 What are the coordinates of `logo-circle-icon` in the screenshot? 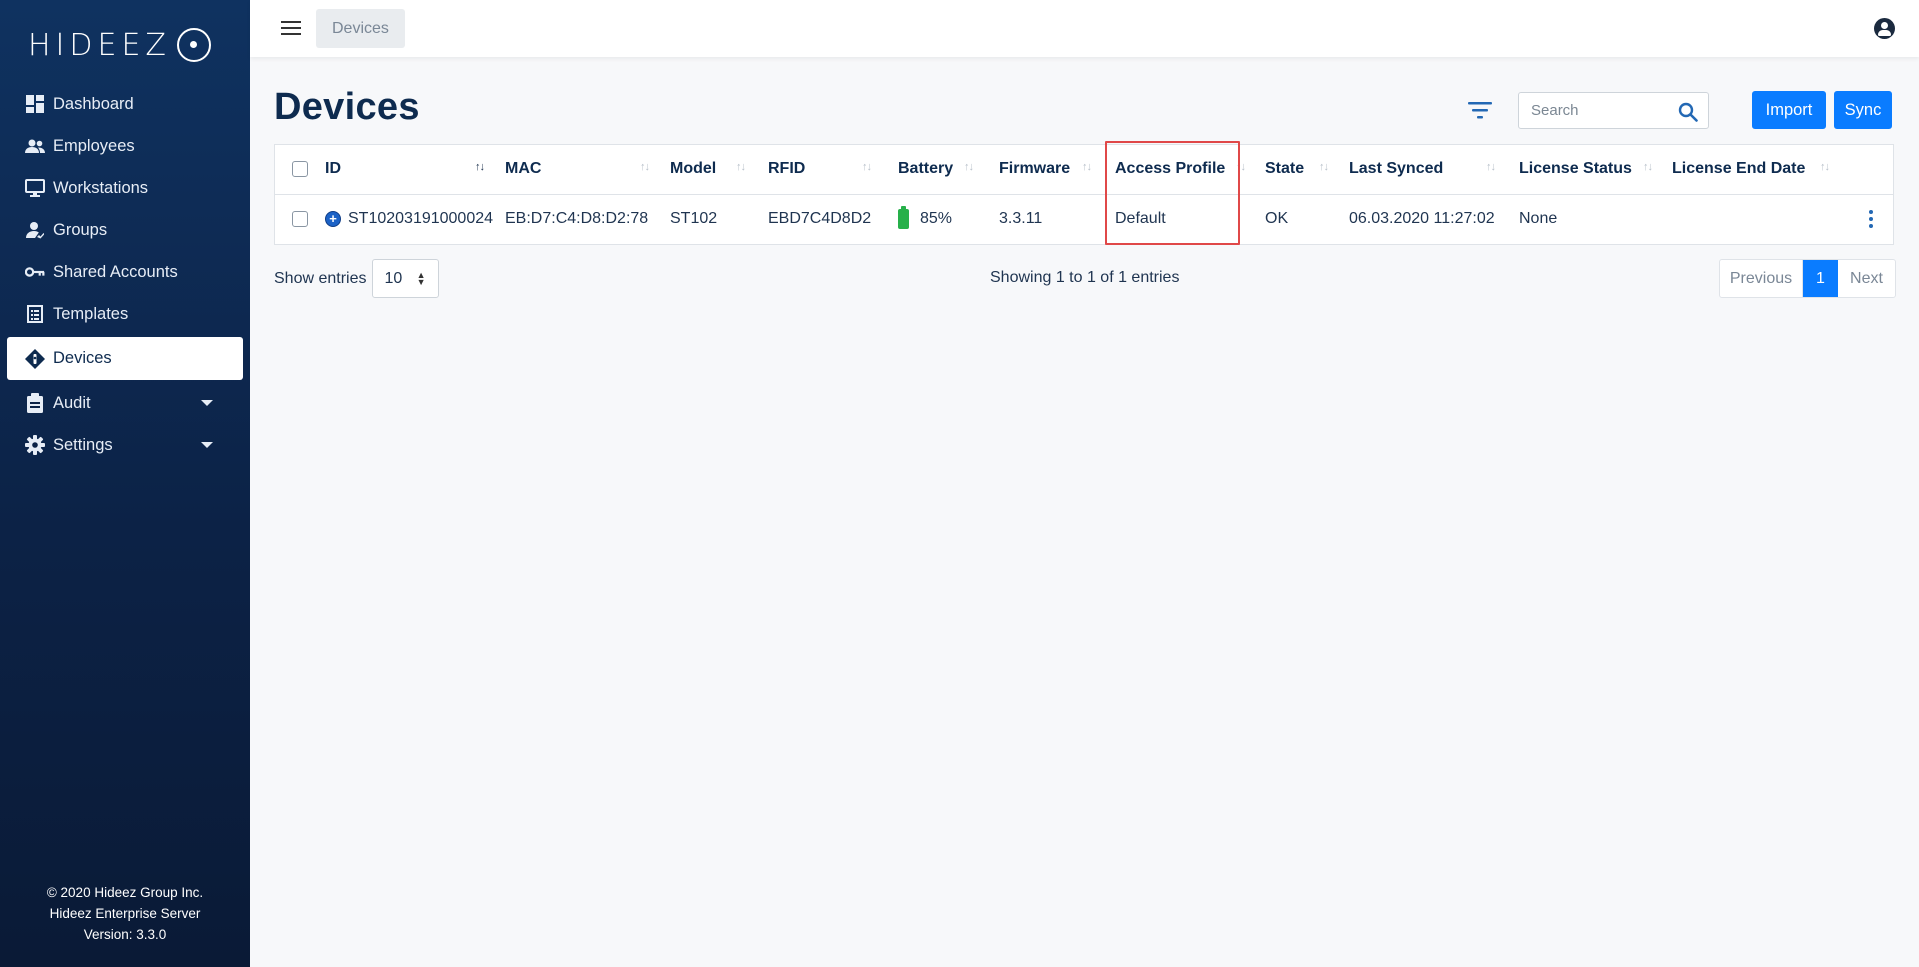 It's located at (193, 45).